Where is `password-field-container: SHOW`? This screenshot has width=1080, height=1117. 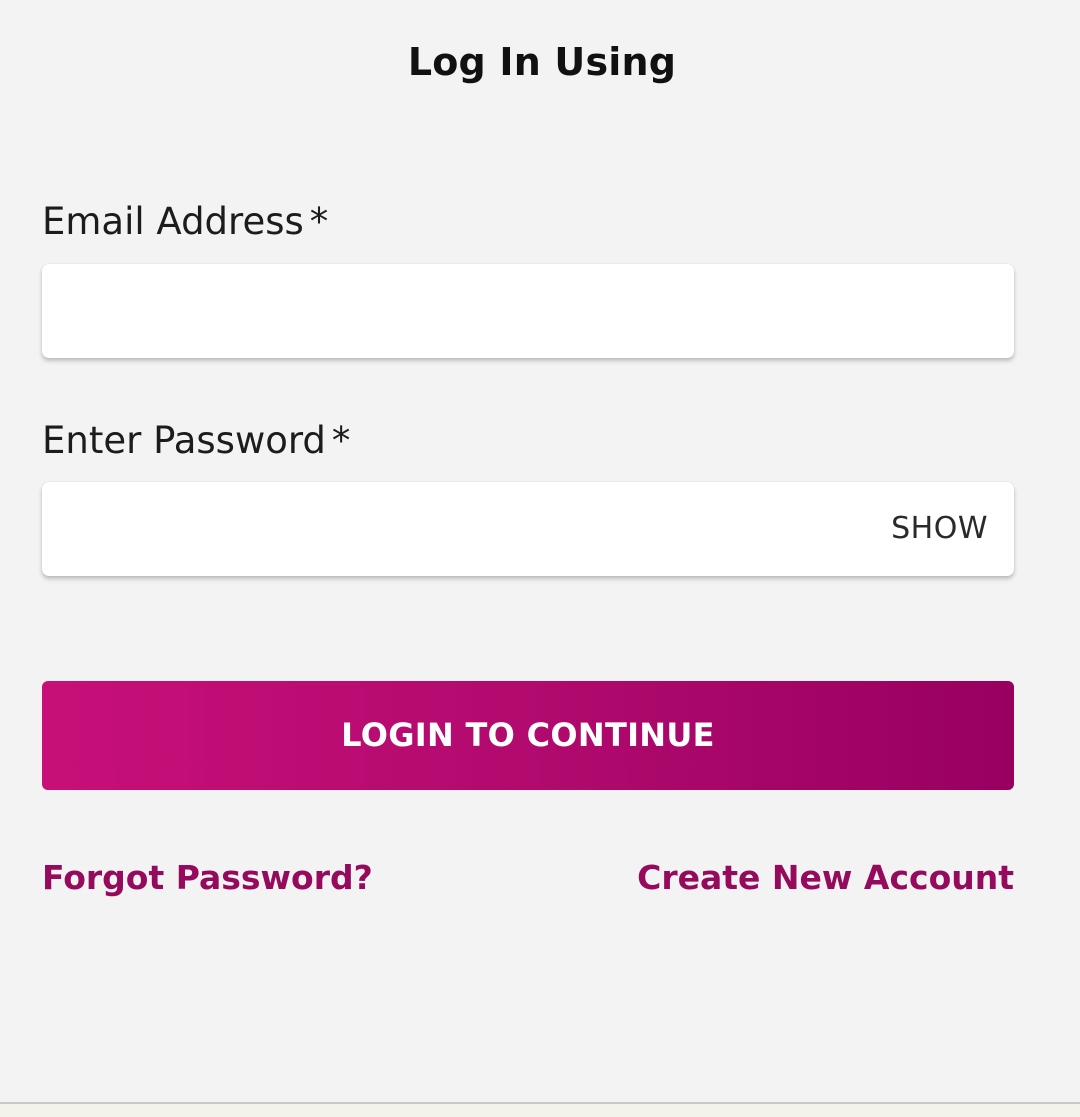 password-field-container: SHOW is located at coordinates (528, 529).